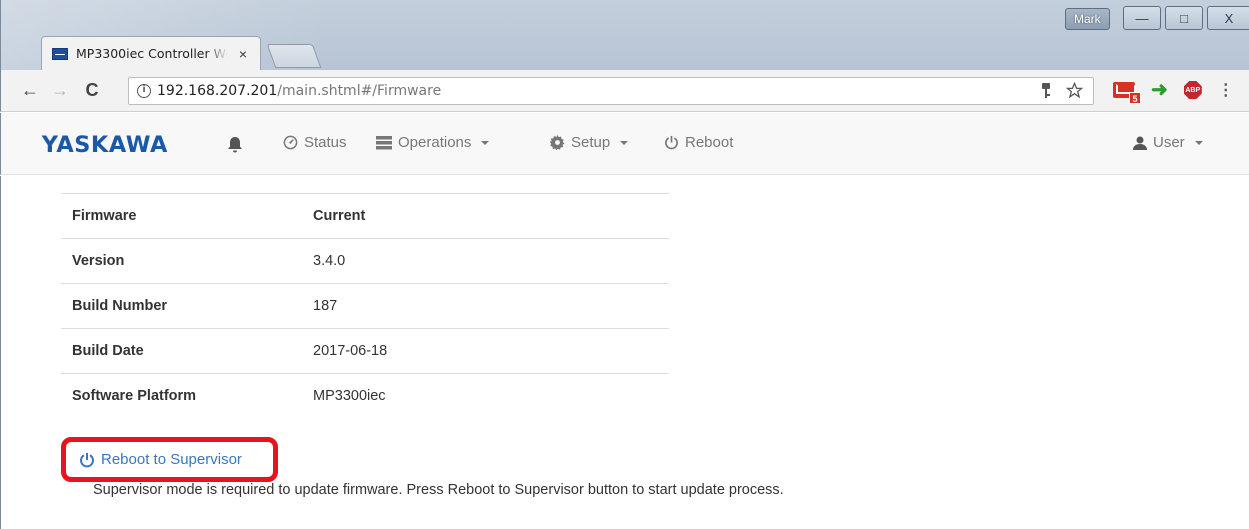  What do you see at coordinates (624, 35) in the screenshot?
I see `browser-tab-strip: MP3300iec Controller Web × Mark — □ X` at bounding box center [624, 35].